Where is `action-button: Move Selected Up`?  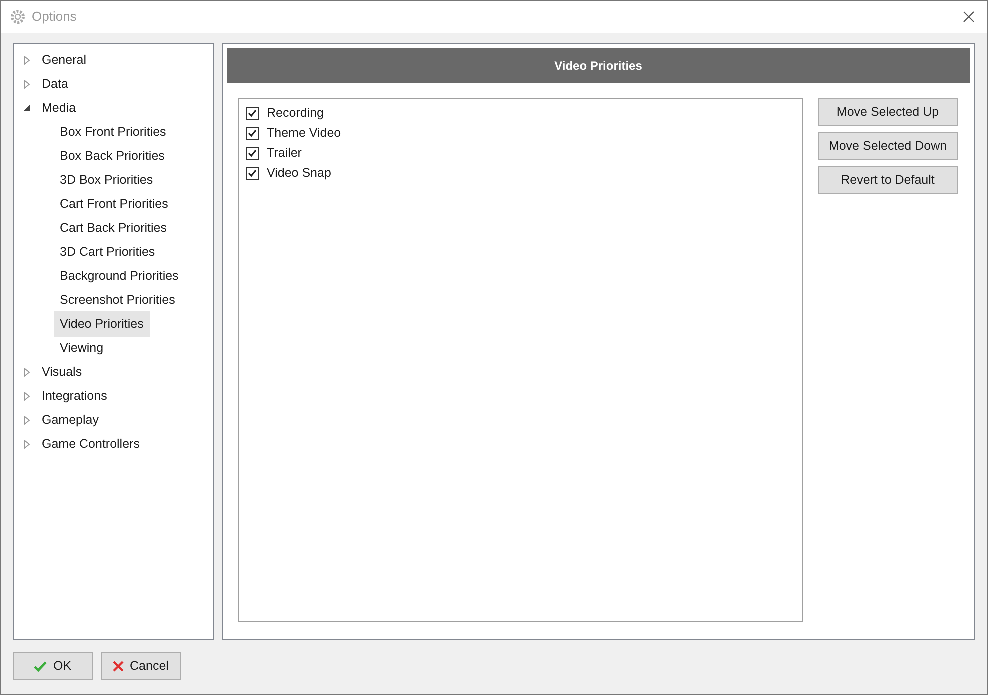
action-button: Move Selected Up is located at coordinates (888, 112).